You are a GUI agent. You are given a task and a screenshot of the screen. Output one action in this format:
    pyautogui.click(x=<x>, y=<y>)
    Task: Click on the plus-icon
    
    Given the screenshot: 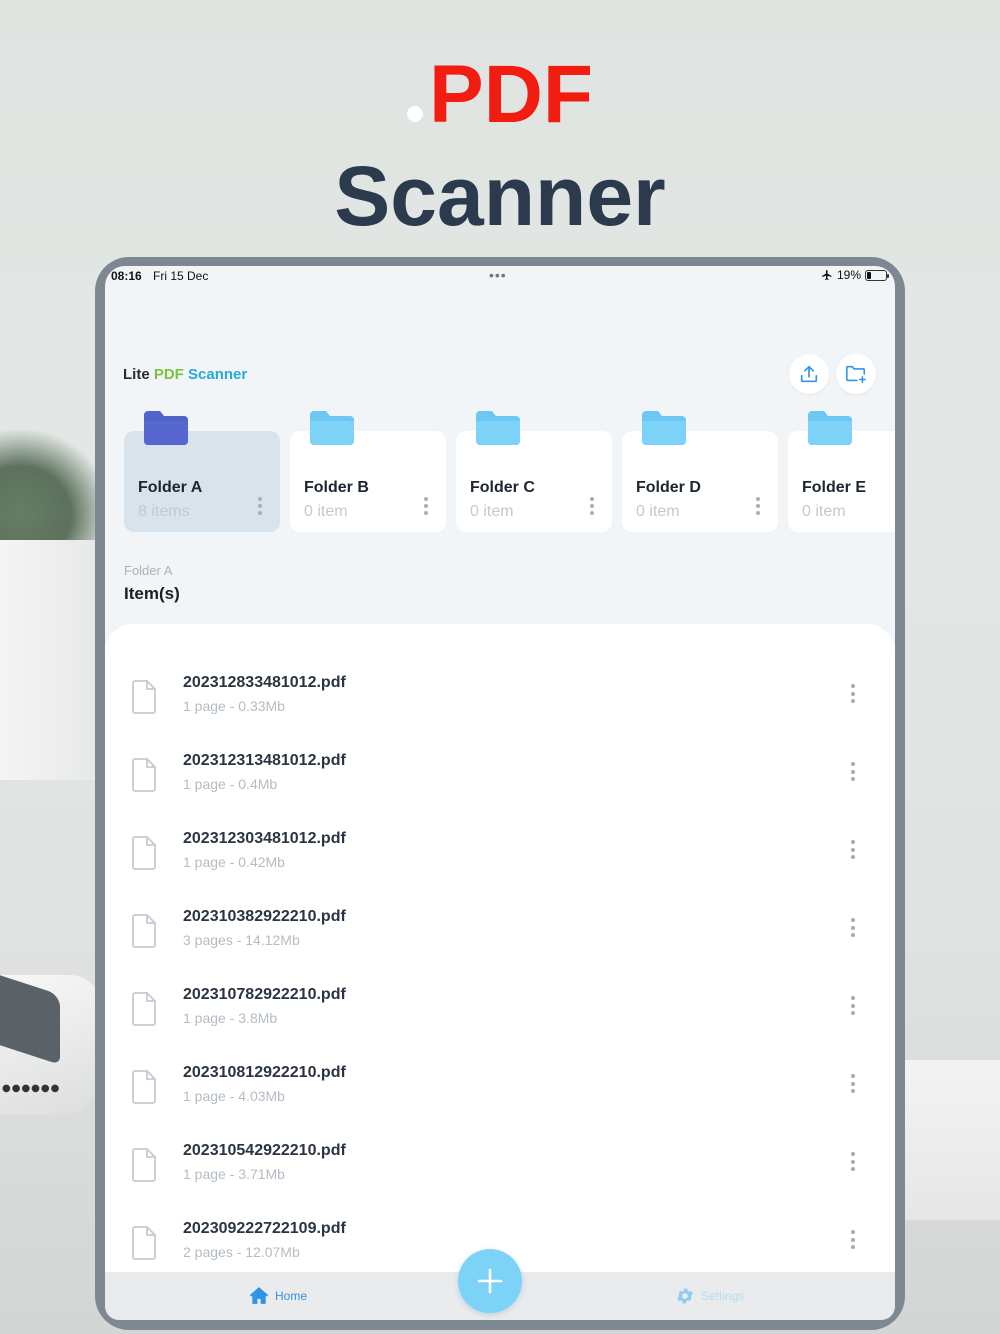 What is the action you would take?
    pyautogui.click(x=490, y=1281)
    